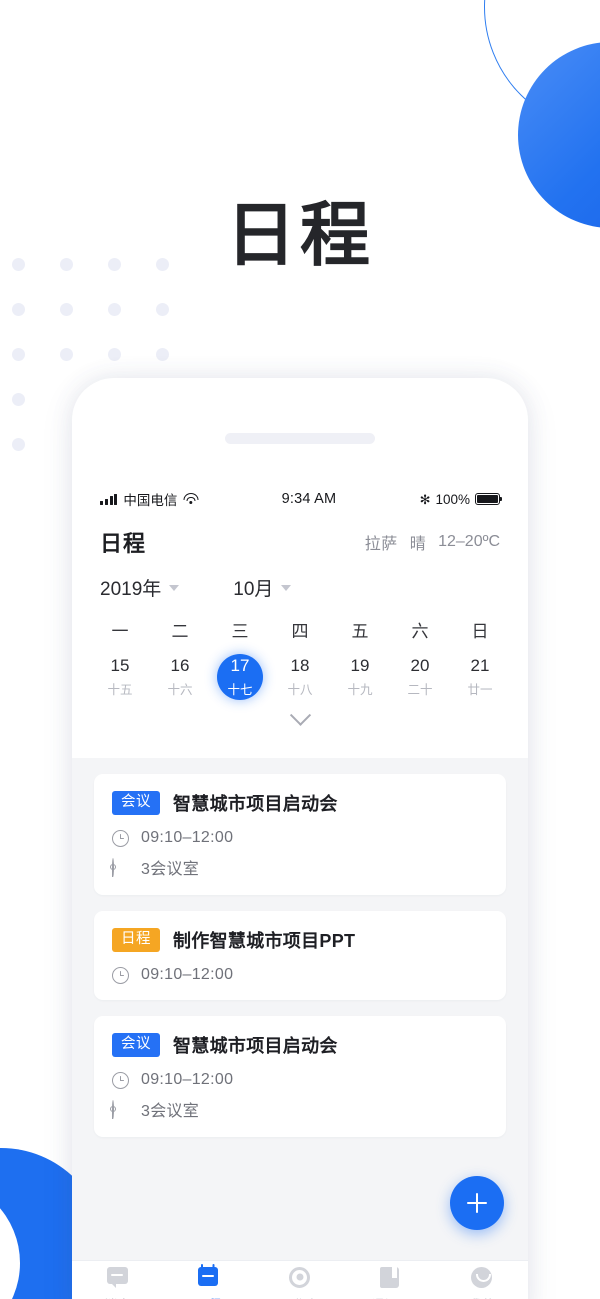 The height and width of the screenshot is (1299, 600). I want to click on profile-icon, so click(482, 1277).